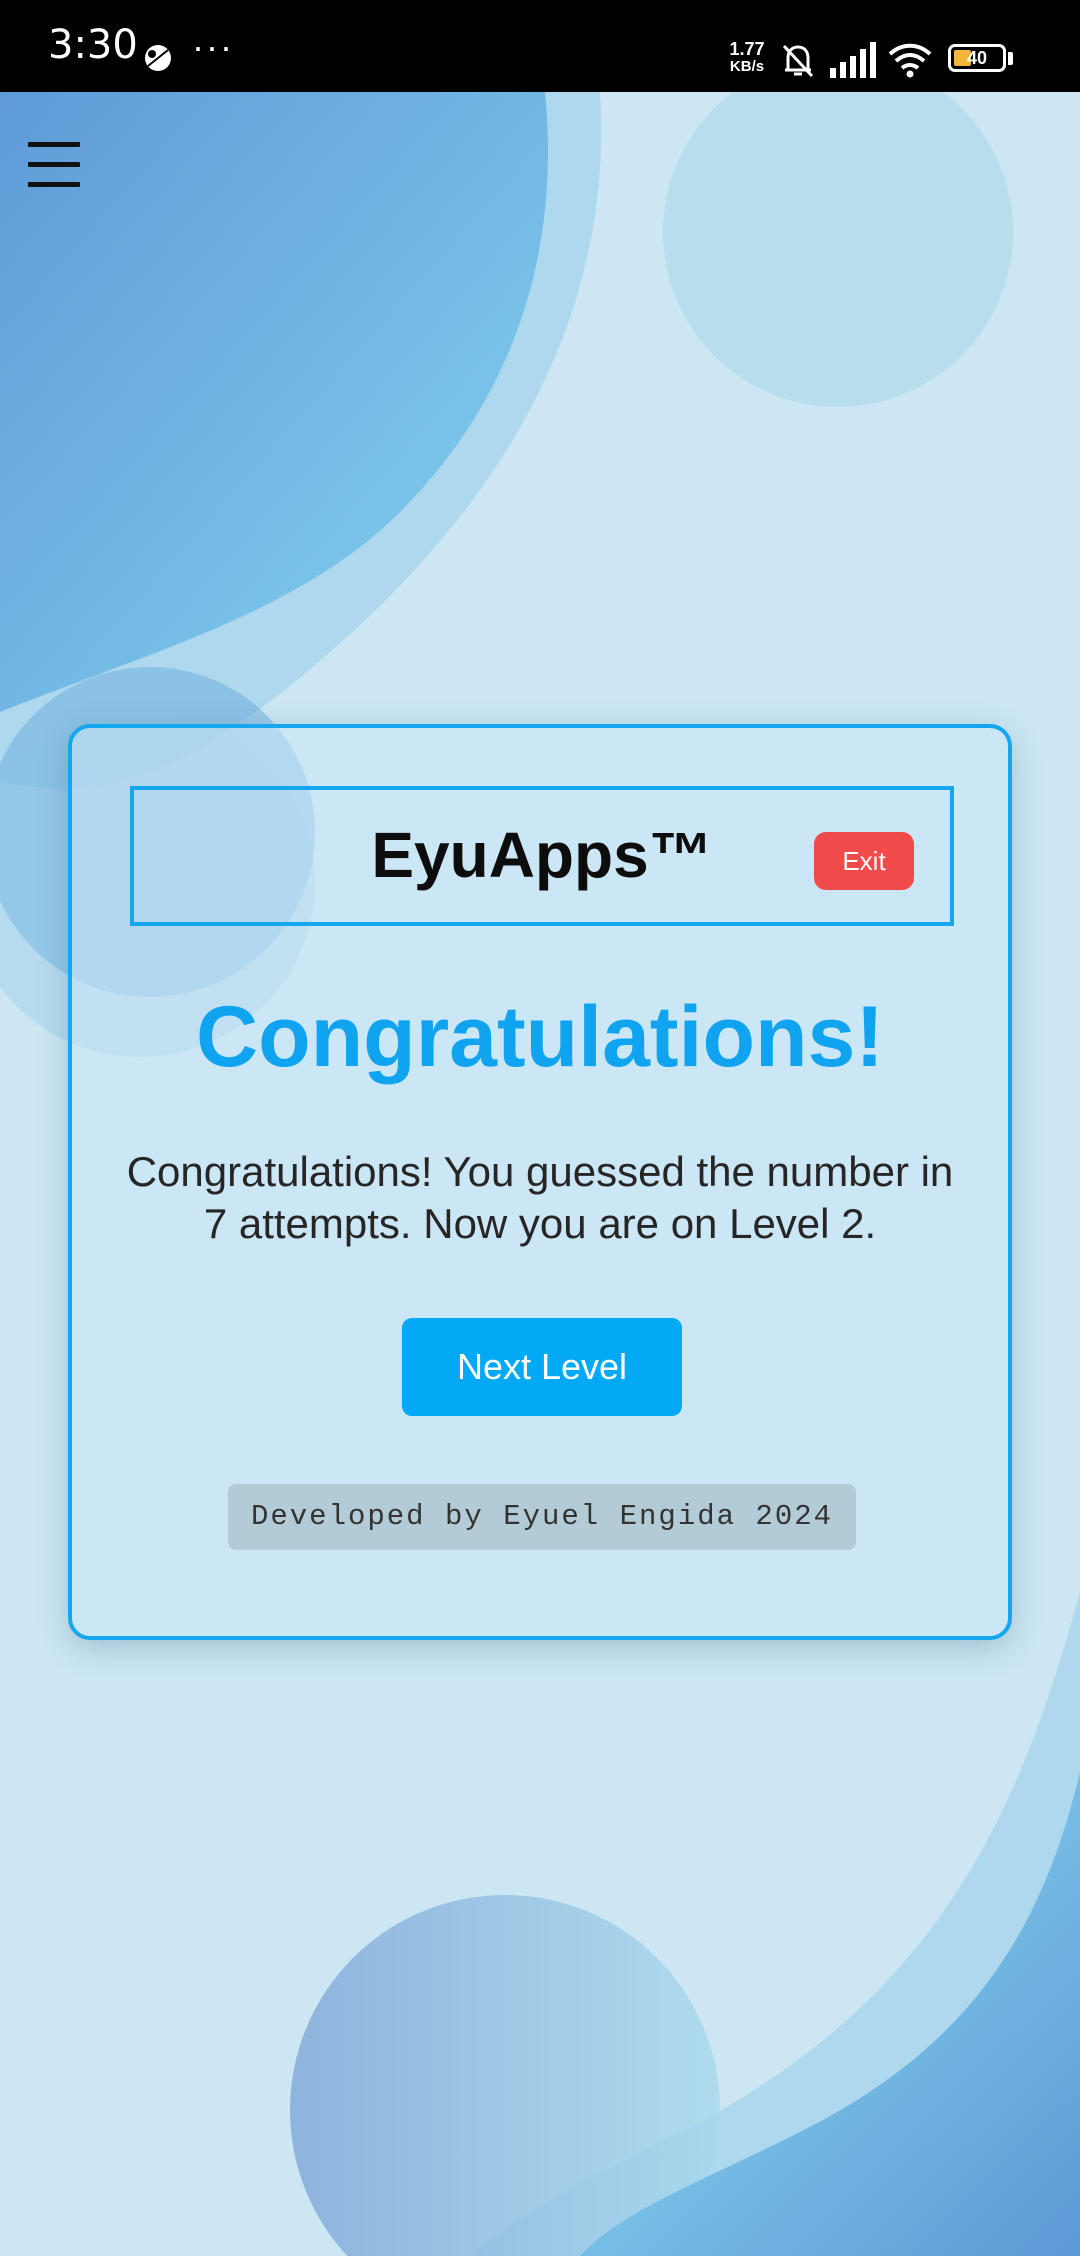 This screenshot has width=1080, height=2256. I want to click on network-speed-unit: KB/s, so click(747, 66).